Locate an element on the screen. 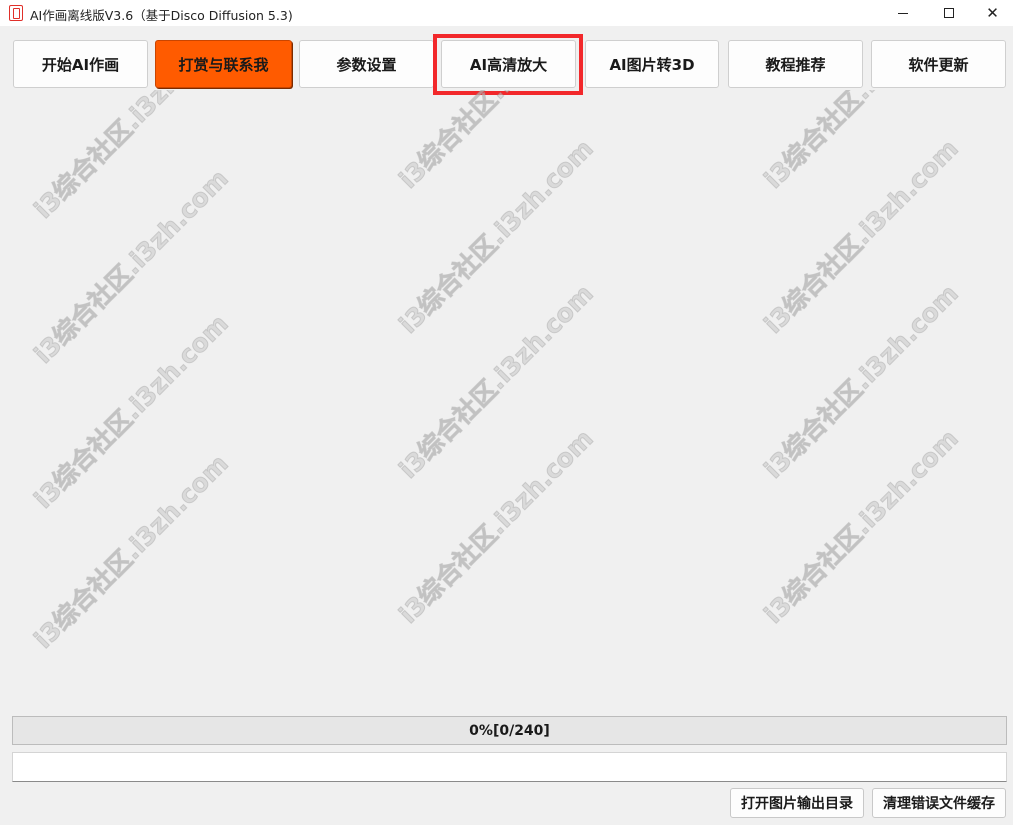  software-update-button: 软件更新 is located at coordinates (938, 64).